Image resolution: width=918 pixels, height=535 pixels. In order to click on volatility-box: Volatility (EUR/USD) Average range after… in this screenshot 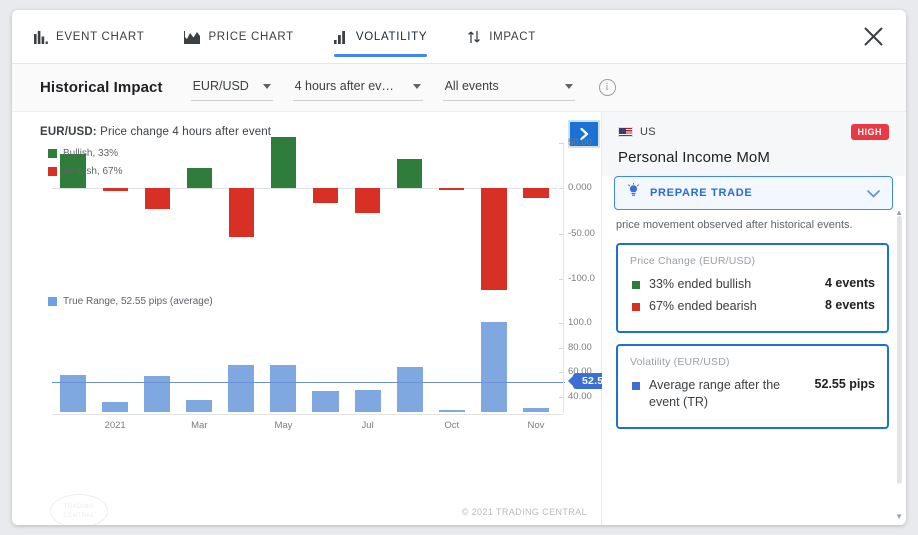, I will do `click(752, 386)`.